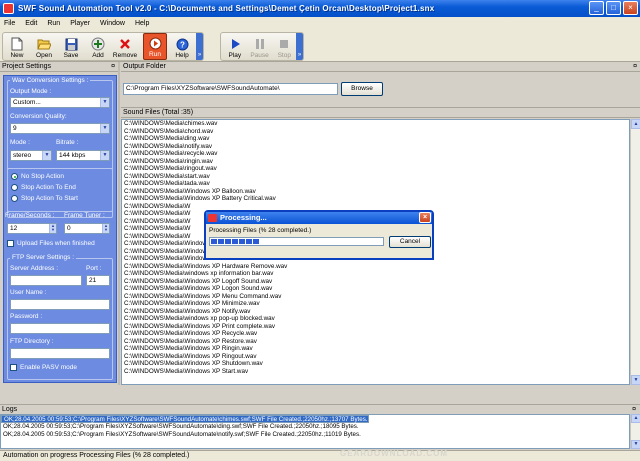 This screenshot has height=461, width=640. What do you see at coordinates (60, 128) in the screenshot?
I see `quality-select: 9 ▼` at bounding box center [60, 128].